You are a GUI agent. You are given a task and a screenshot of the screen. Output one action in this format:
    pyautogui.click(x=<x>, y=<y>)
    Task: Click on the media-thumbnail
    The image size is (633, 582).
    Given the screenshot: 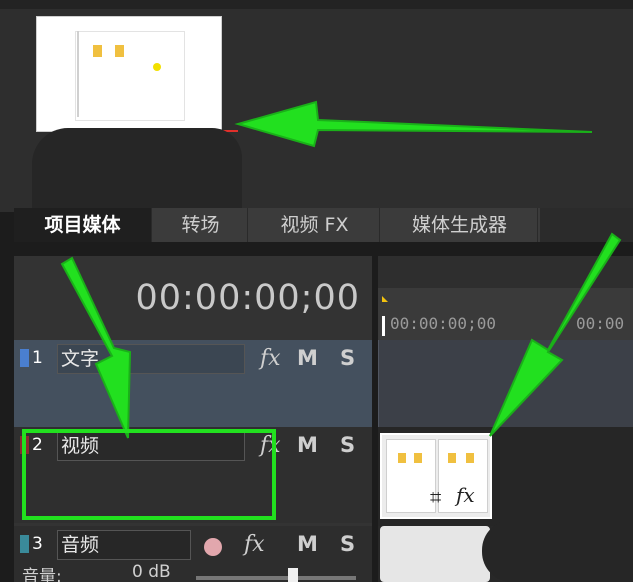 What is the action you would take?
    pyautogui.click(x=129, y=74)
    